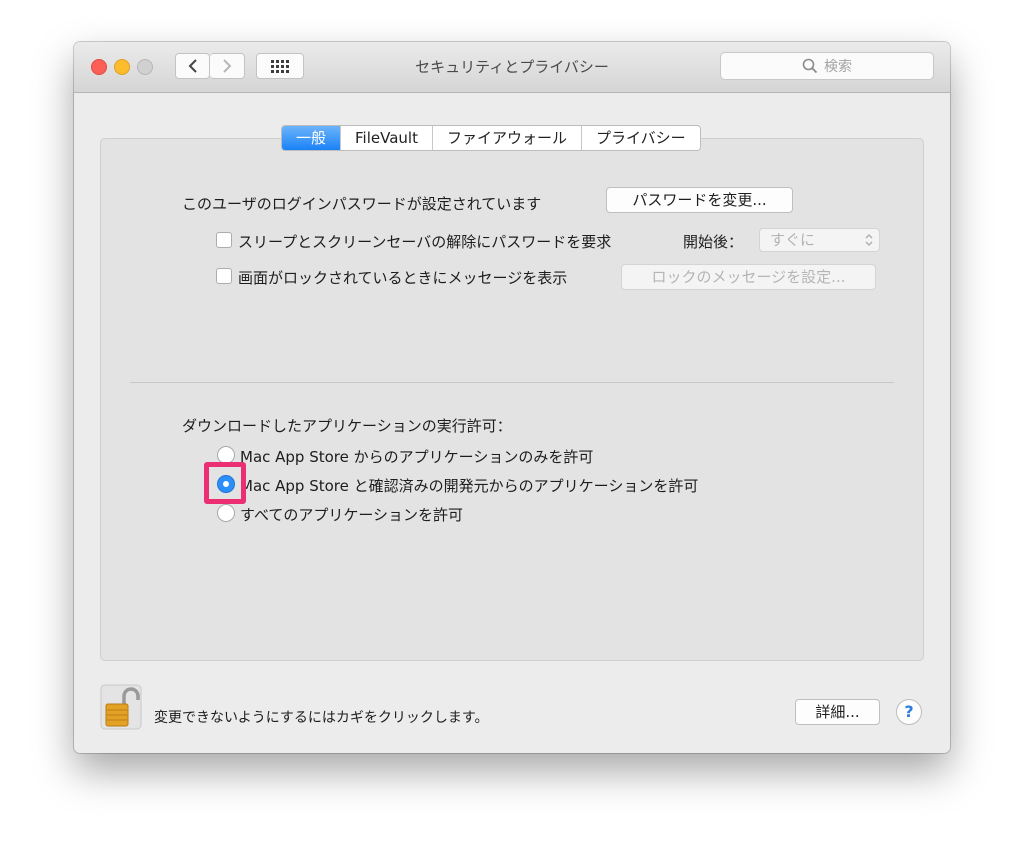 The image size is (1024, 859). Describe the element at coordinates (122, 67) in the screenshot. I see `minimize-window-button` at that location.